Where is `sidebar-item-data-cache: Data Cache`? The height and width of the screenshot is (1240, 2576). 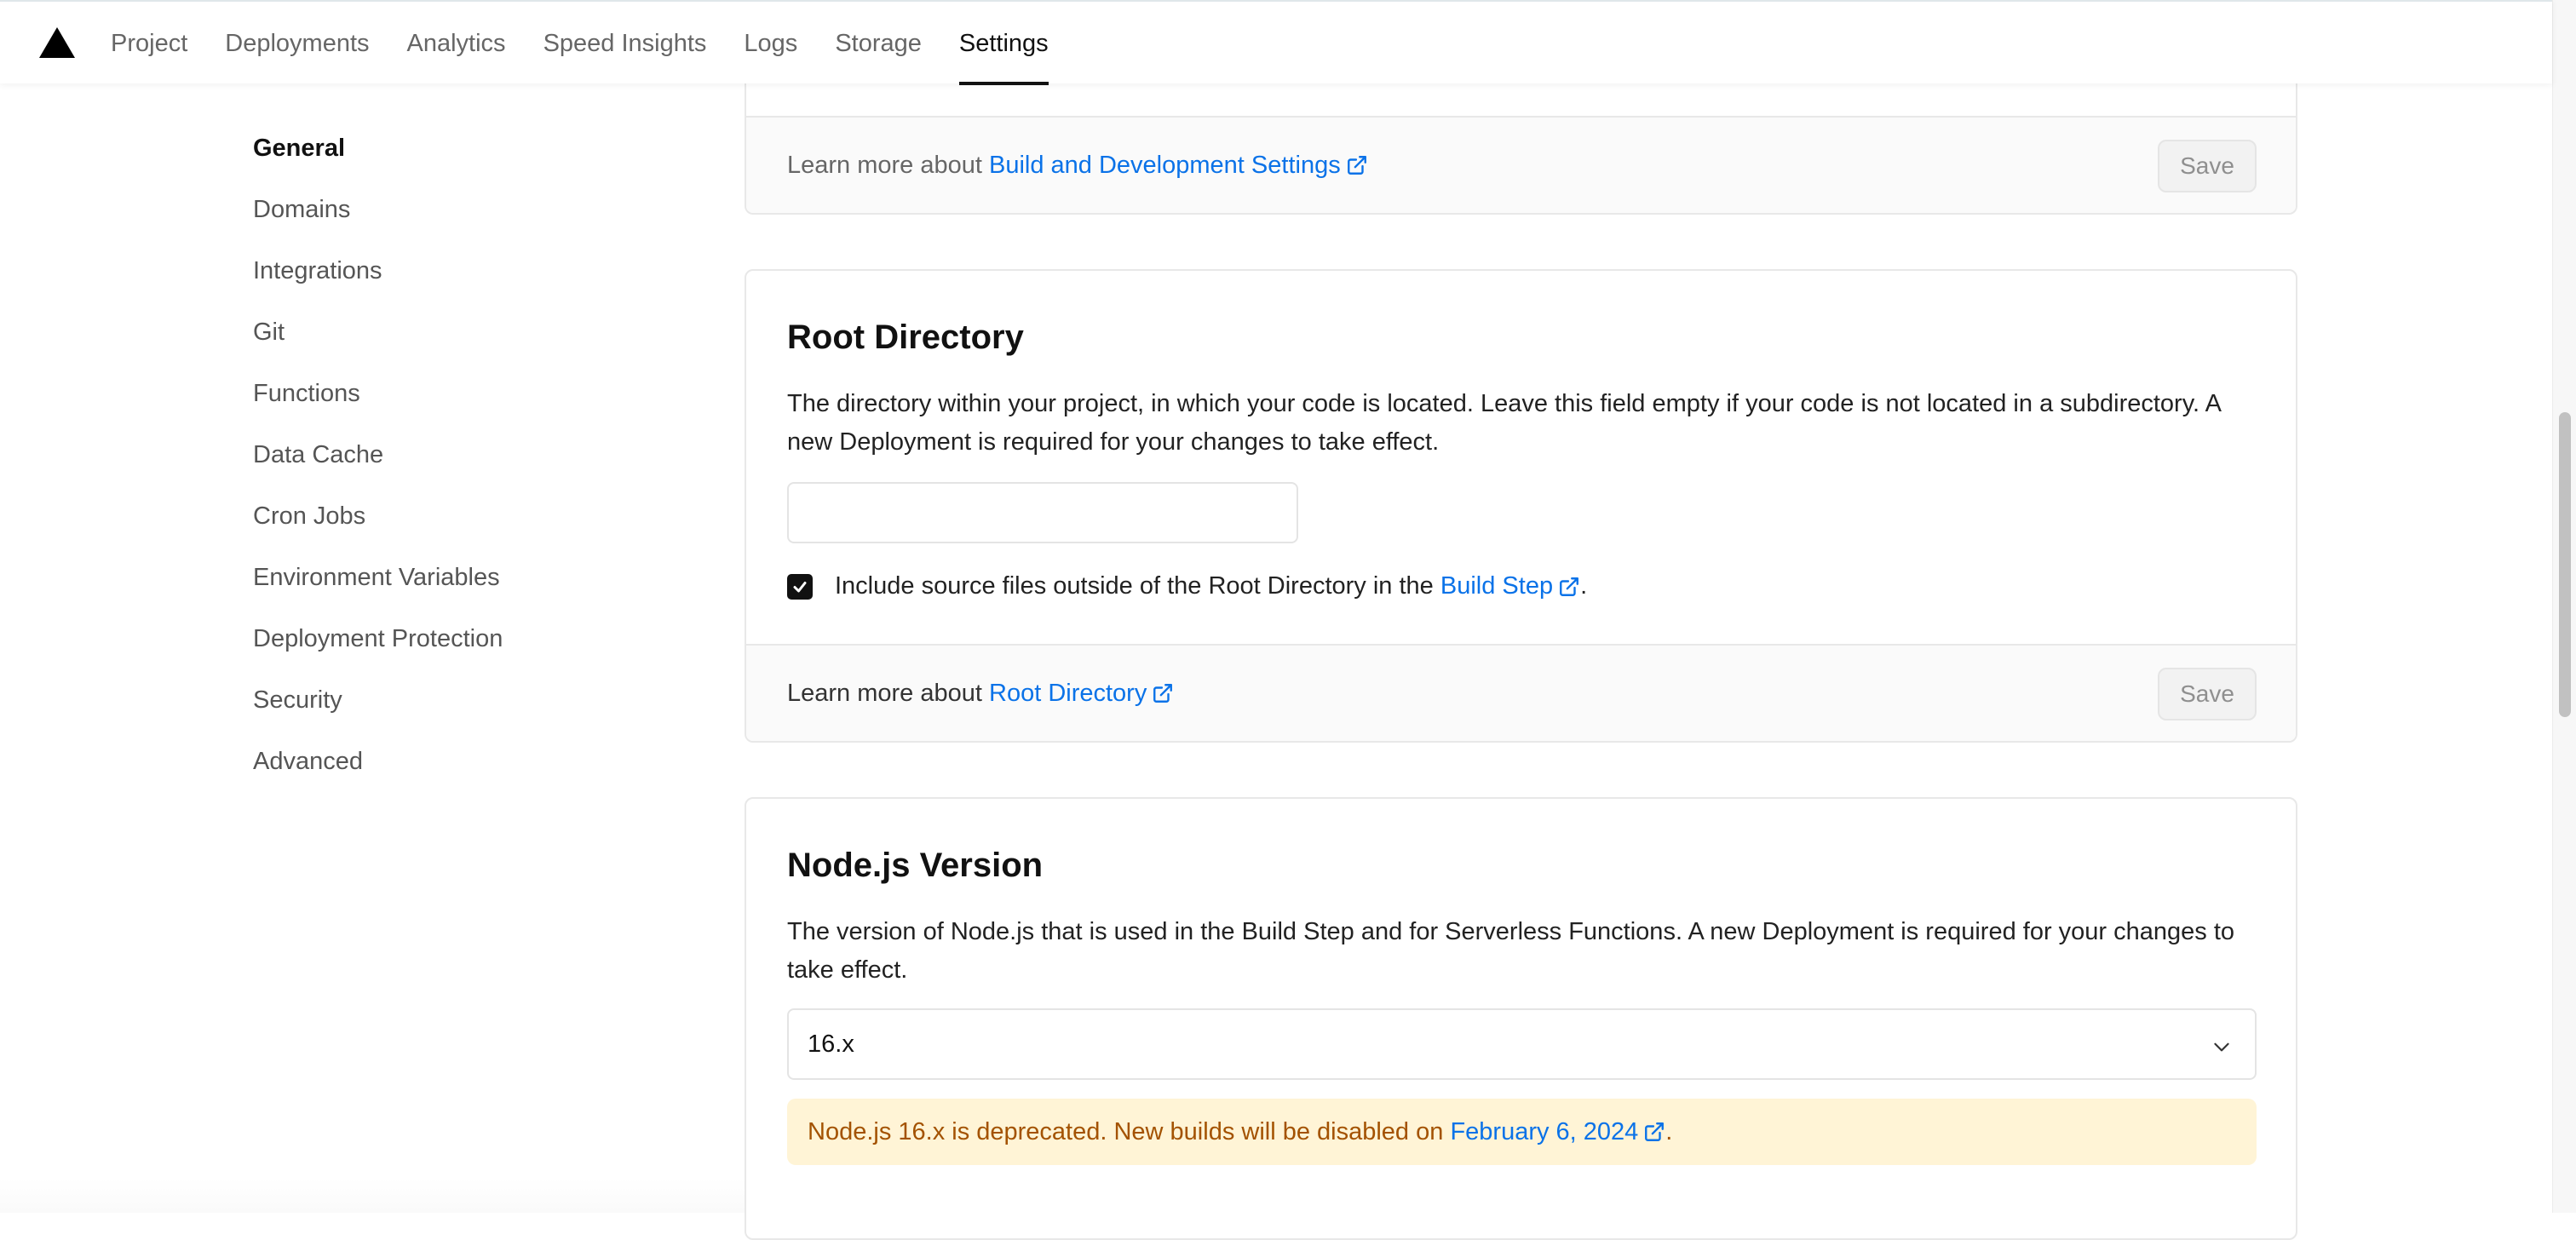 sidebar-item-data-cache: Data Cache is located at coordinates (475, 454).